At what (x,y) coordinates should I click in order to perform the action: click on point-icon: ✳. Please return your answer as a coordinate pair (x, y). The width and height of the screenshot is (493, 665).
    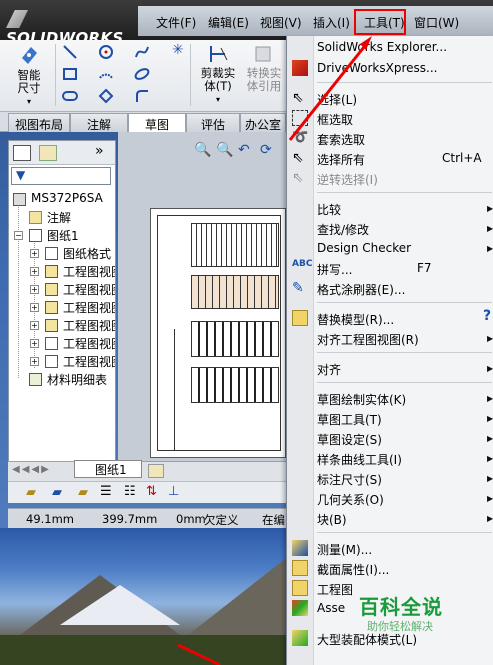
    Looking at the image, I should click on (178, 50).